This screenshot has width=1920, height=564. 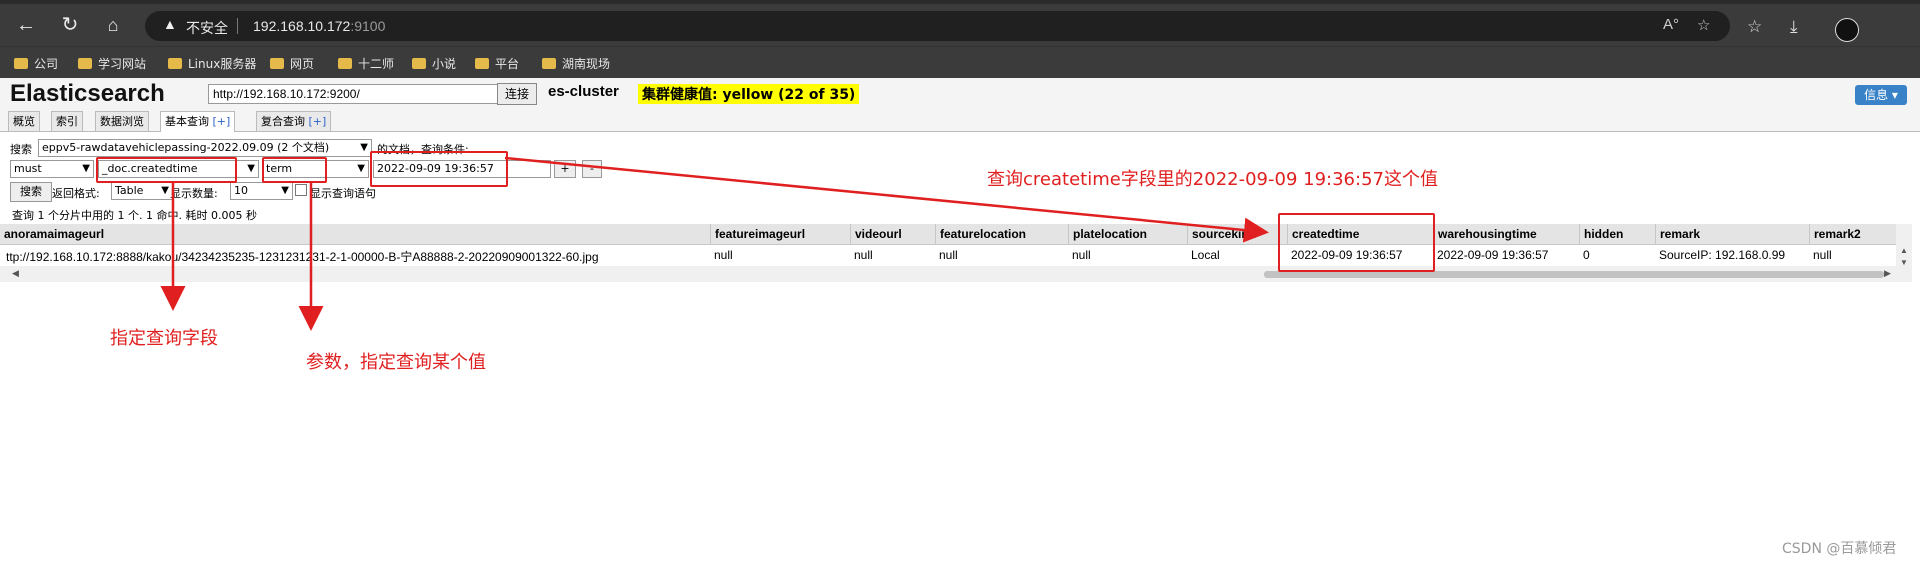 I want to click on watermark: CSDN @百慕倾君, so click(x=1839, y=549).